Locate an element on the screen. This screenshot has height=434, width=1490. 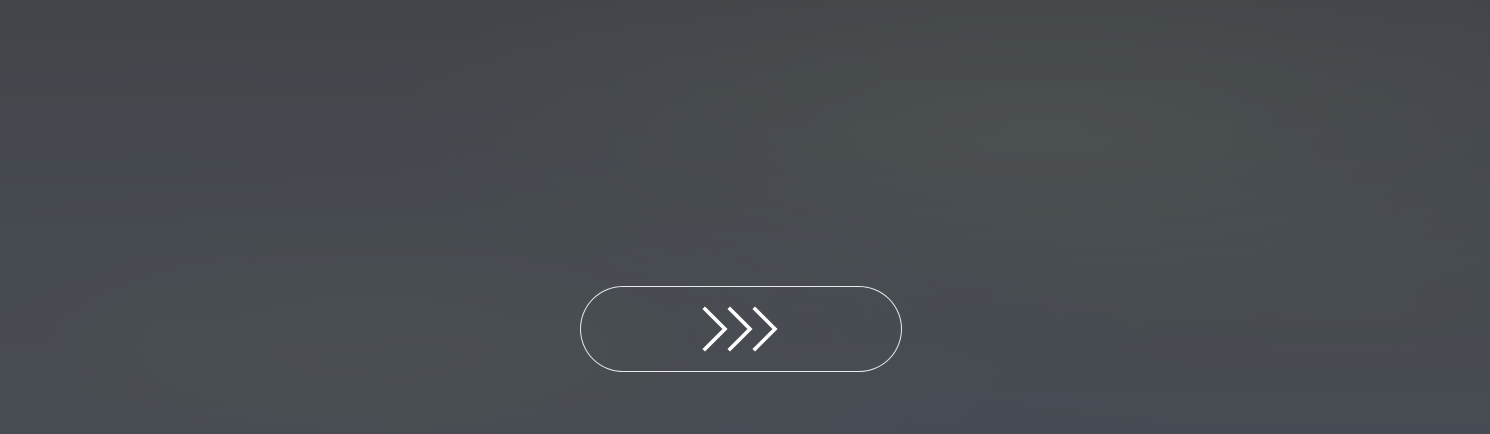
triple-chevron-right-icon is located at coordinates (740, 329).